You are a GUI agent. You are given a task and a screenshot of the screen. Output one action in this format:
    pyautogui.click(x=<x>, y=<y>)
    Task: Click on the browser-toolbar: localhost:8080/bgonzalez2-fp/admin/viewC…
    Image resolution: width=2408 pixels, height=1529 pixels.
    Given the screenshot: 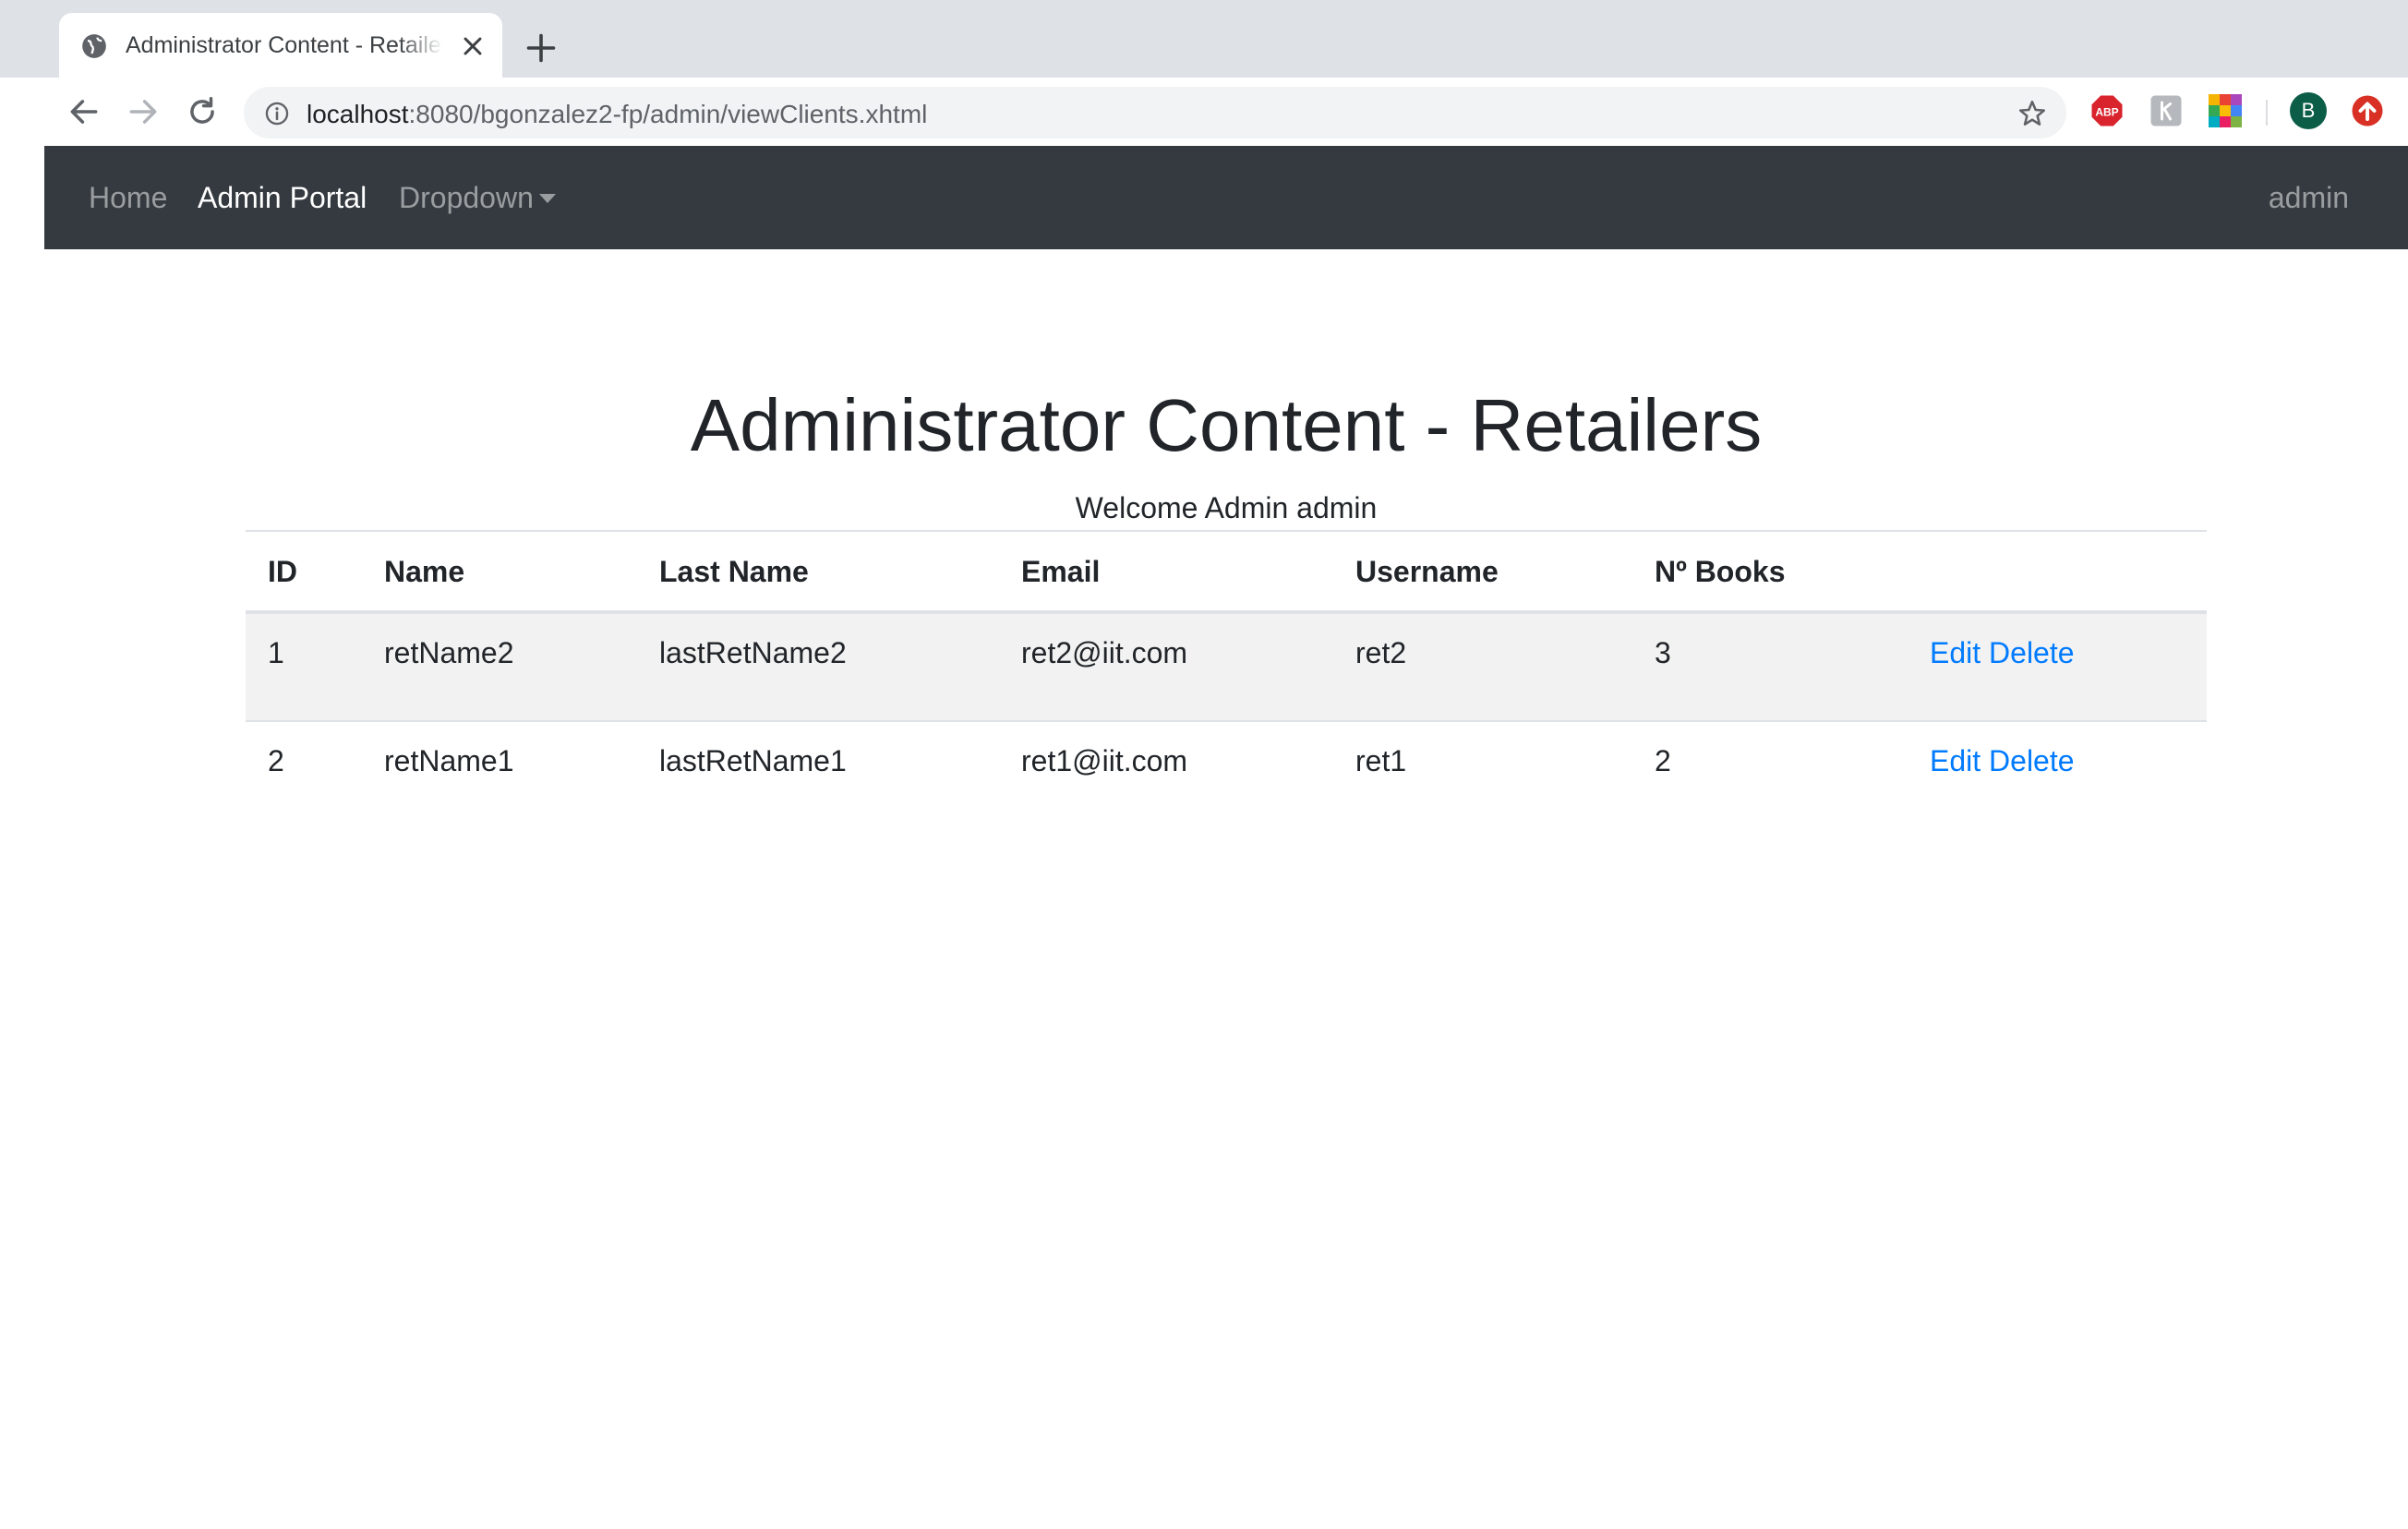 What is the action you would take?
    pyautogui.click(x=1204, y=112)
    